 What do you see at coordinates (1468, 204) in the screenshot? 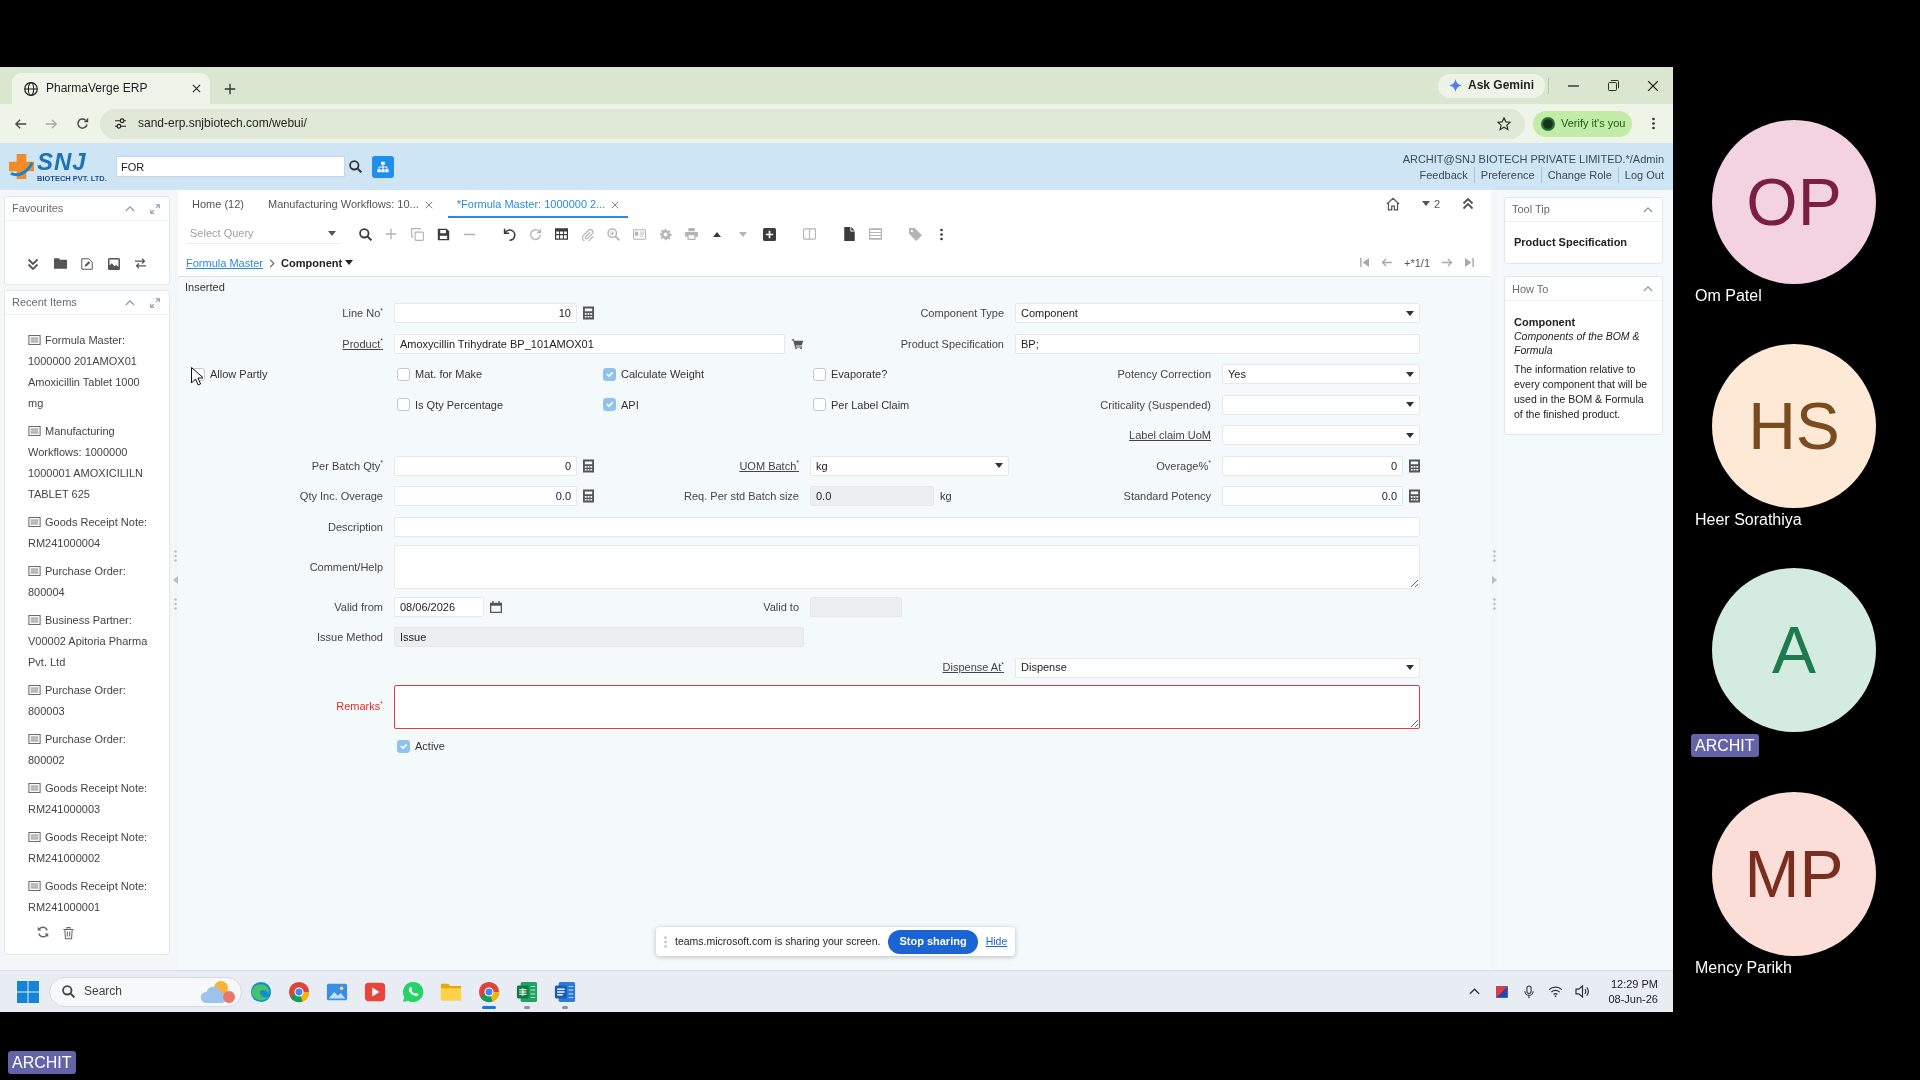
I see `double-chevron-up-icon` at bounding box center [1468, 204].